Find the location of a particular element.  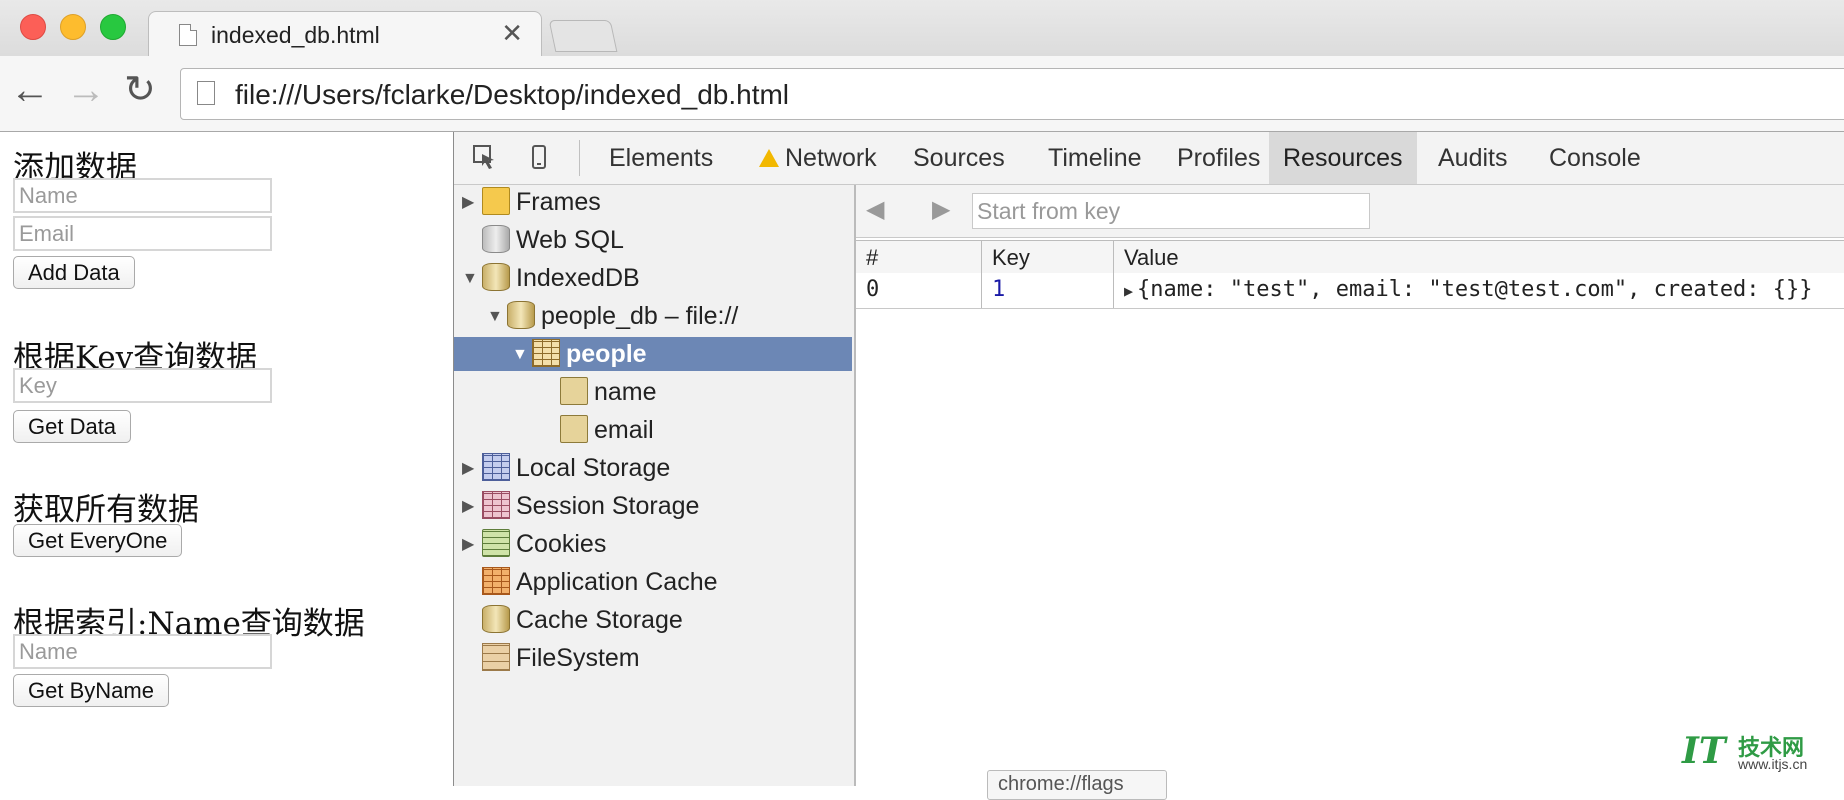

key-filter-bar: ◀ ▶ is located at coordinates (1350, 211).